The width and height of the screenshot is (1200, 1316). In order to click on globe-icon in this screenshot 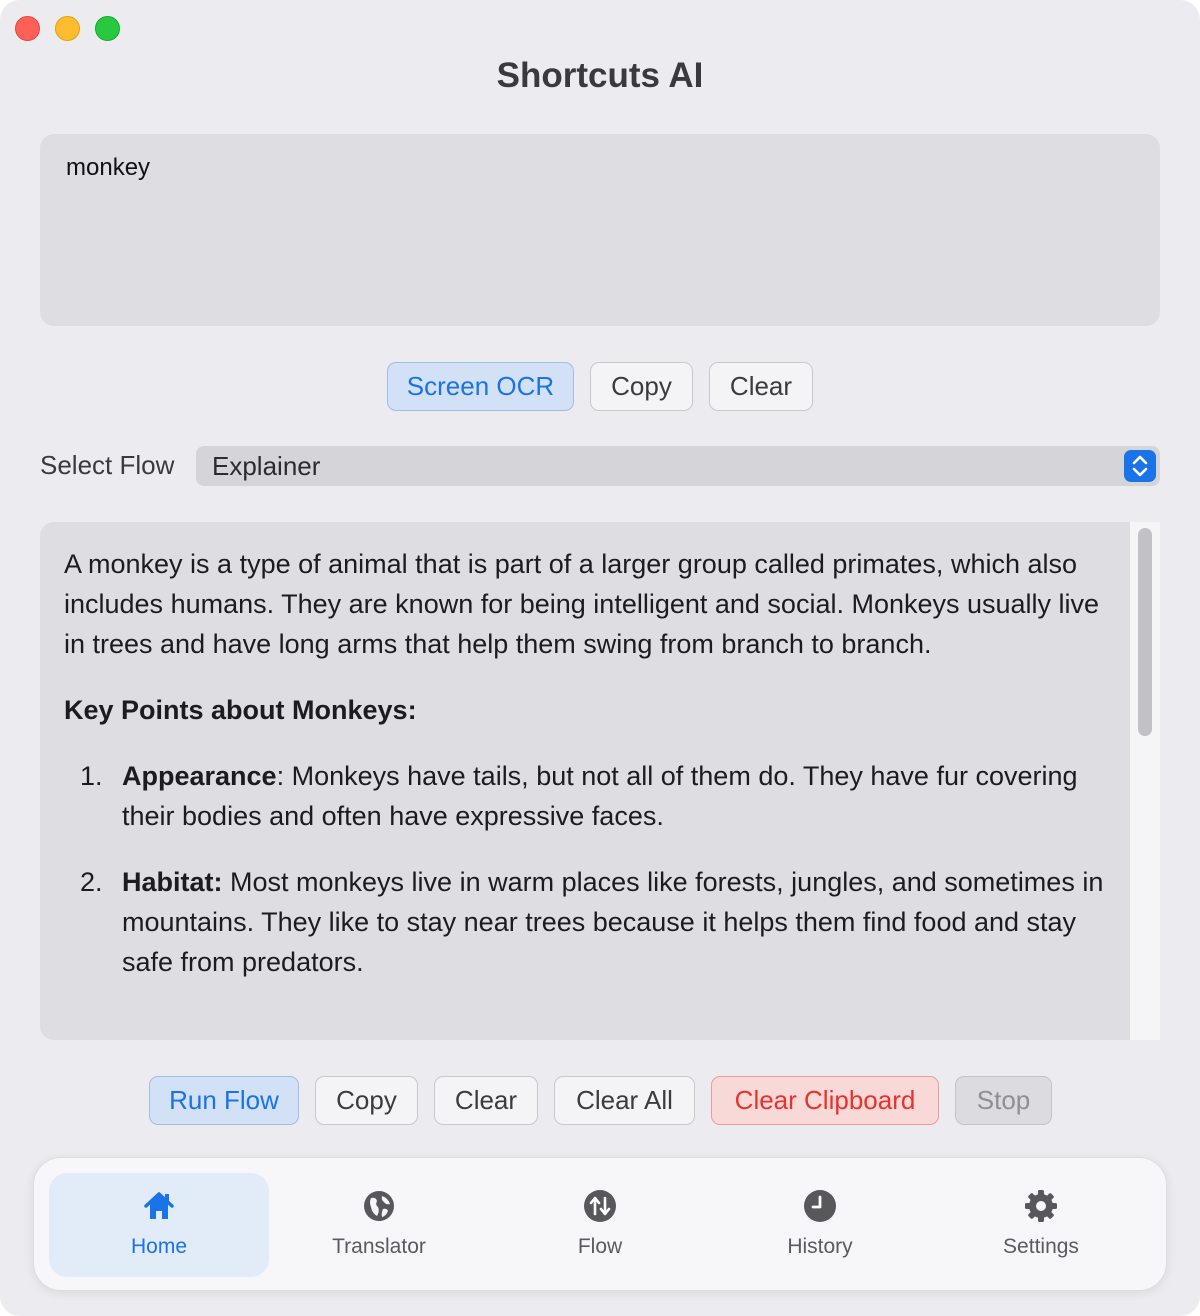, I will do `click(379, 1206)`.